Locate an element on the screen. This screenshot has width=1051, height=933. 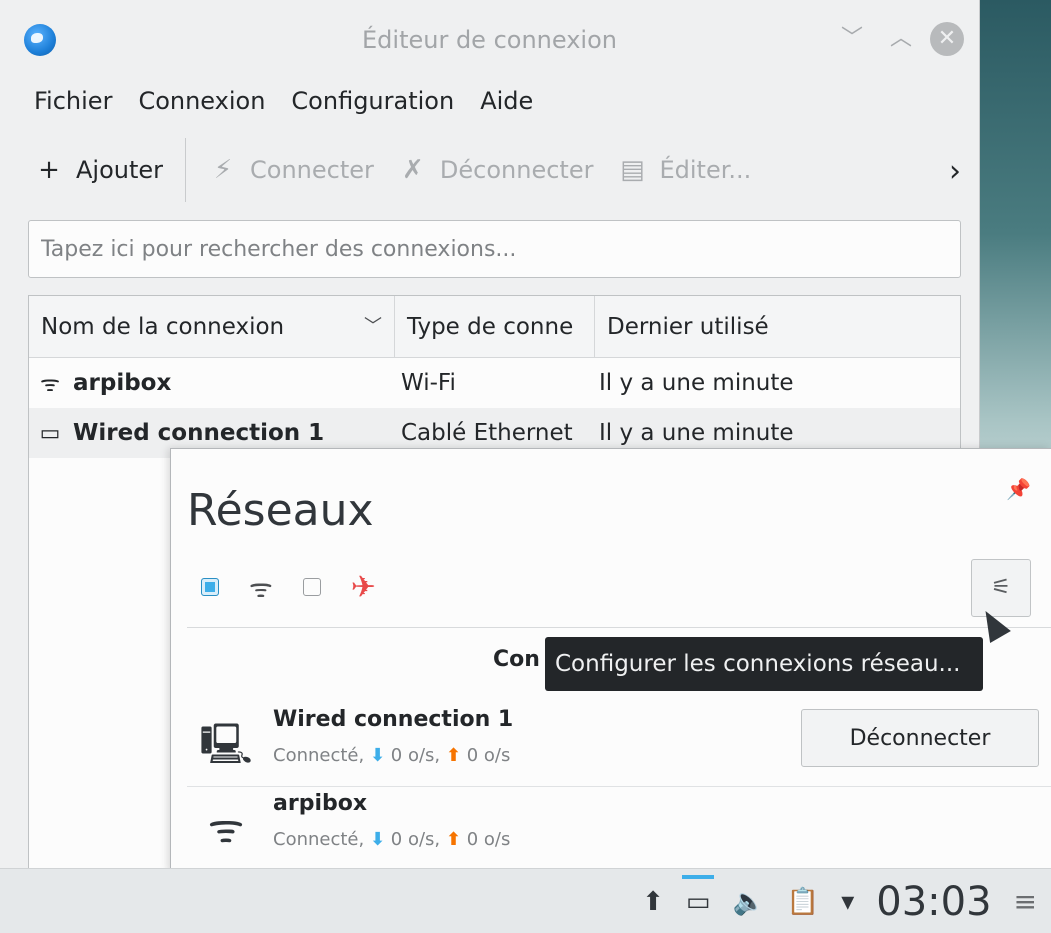
maximize-button: ︿ is located at coordinates (901, 39).